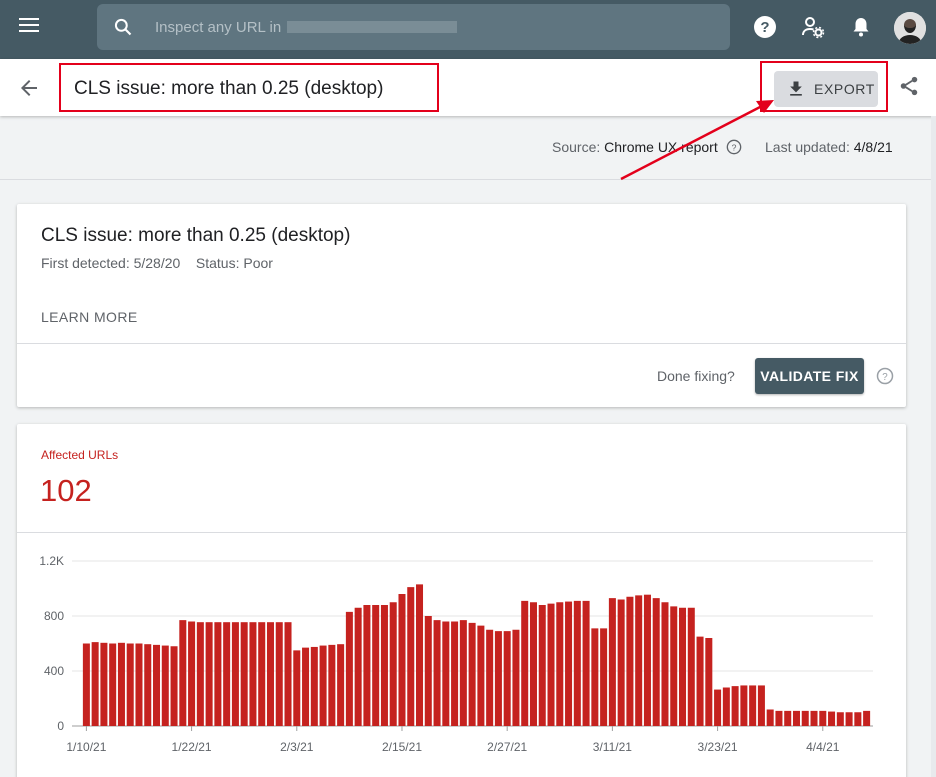  I want to click on first-detected-value: 5/28/20, so click(157, 263).